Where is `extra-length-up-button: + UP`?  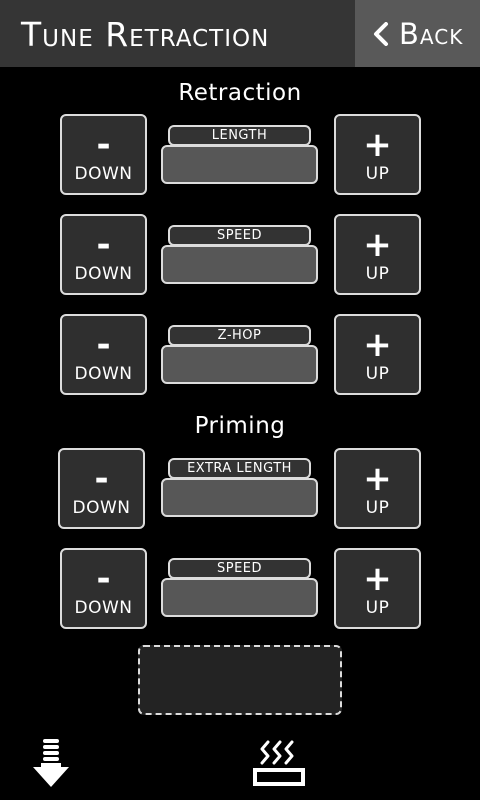 extra-length-up-button: + UP is located at coordinates (377, 488).